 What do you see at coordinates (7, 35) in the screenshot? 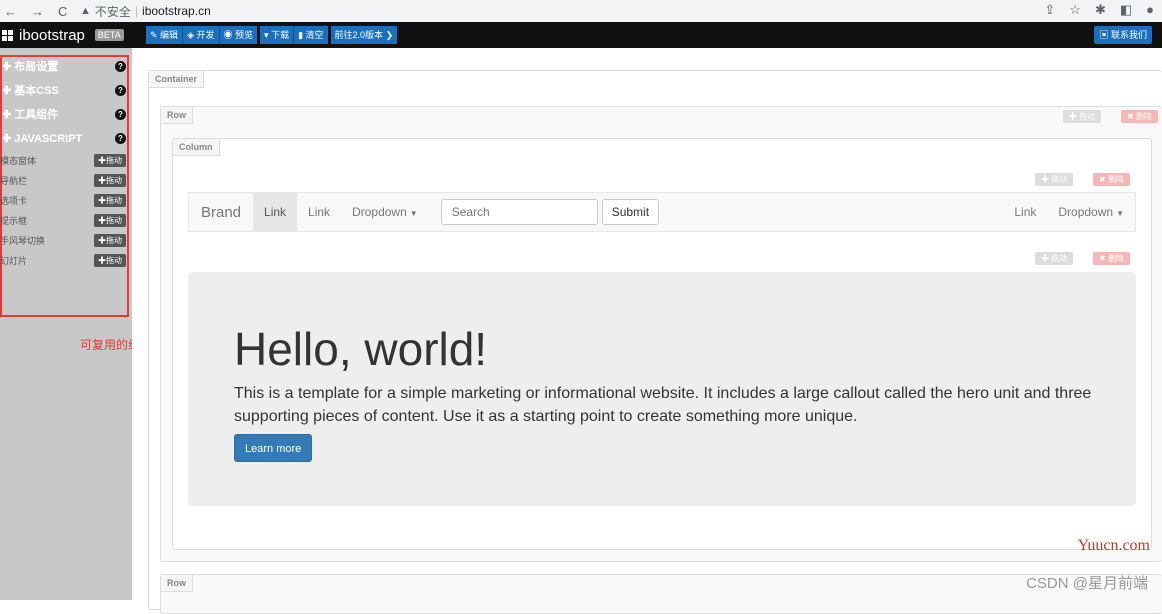
I see `grid-icon` at bounding box center [7, 35].